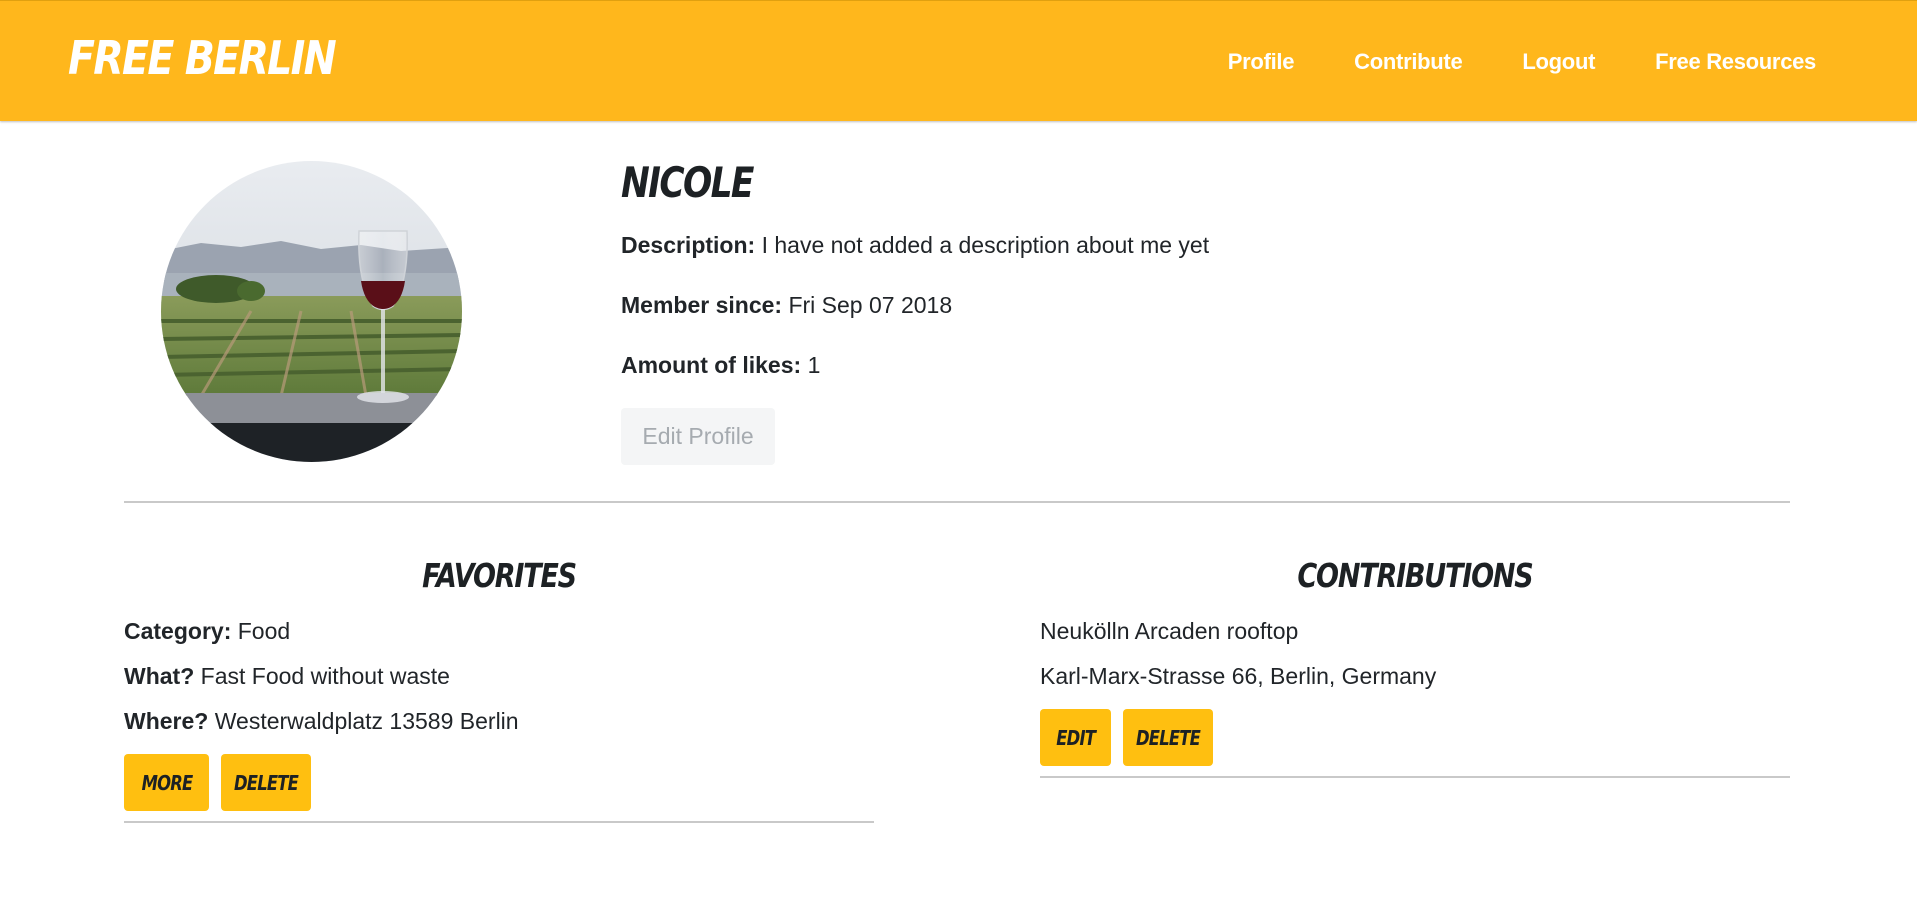 This screenshot has width=1917, height=915. What do you see at coordinates (814, 365) in the screenshot?
I see `likes-value: 1` at bounding box center [814, 365].